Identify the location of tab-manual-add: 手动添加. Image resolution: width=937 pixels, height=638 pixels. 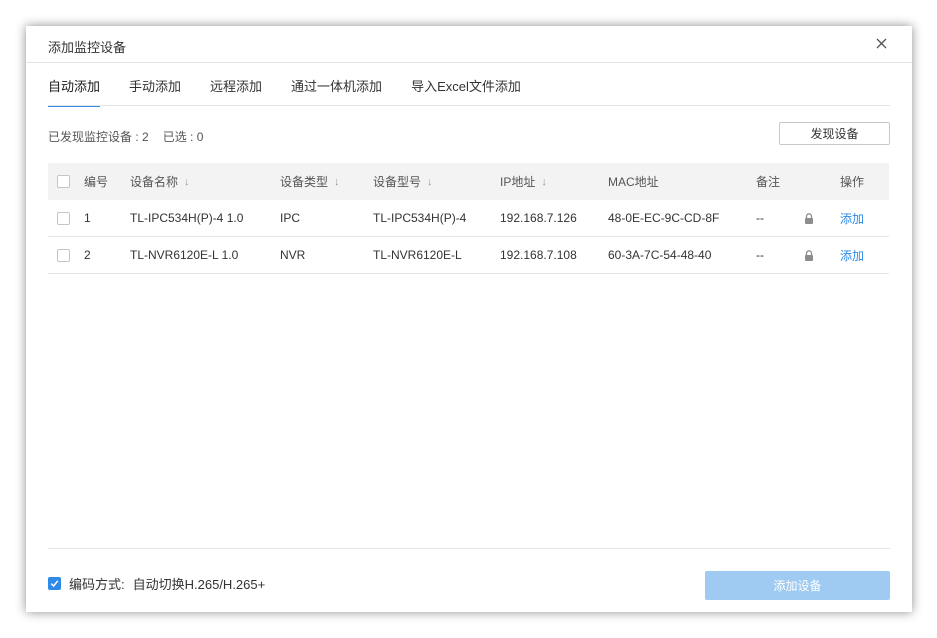
(155, 91).